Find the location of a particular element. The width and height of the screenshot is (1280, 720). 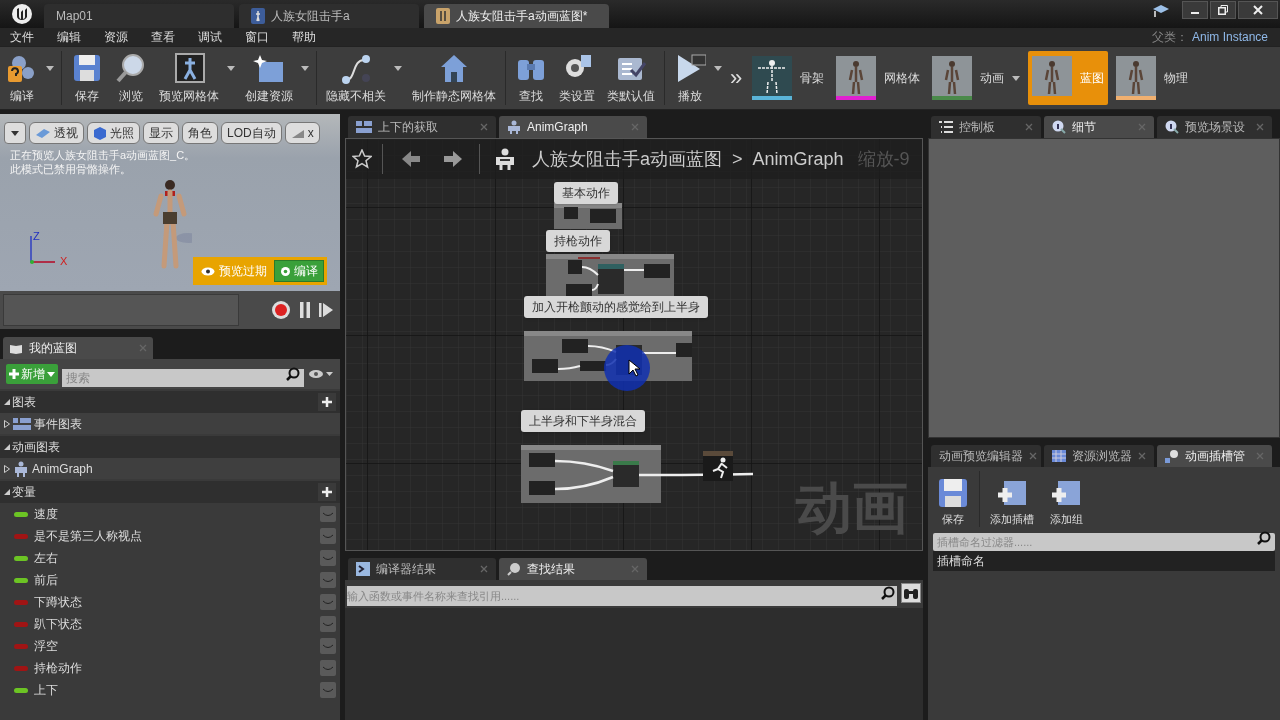

variable-item: 速度 is located at coordinates (170, 514).